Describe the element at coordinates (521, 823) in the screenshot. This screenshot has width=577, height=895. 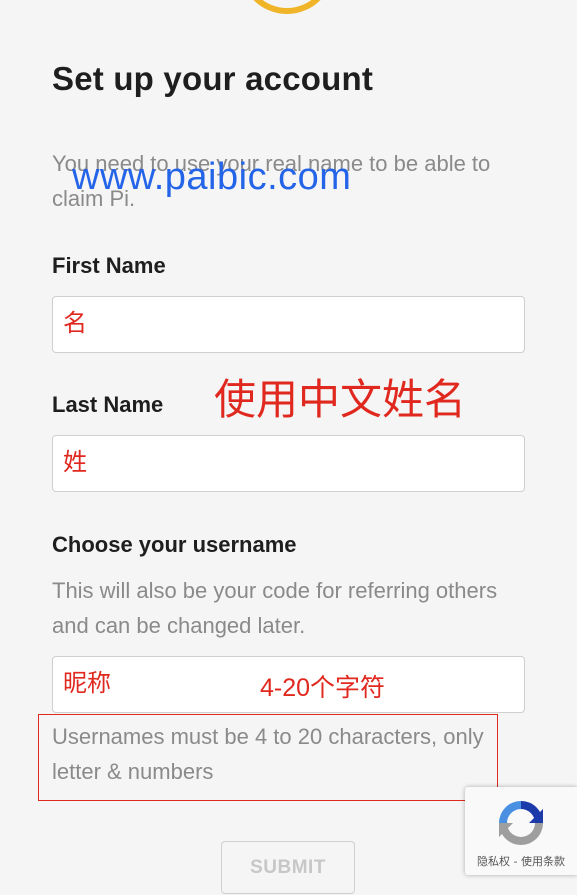
I see `recaptcha-icon` at that location.